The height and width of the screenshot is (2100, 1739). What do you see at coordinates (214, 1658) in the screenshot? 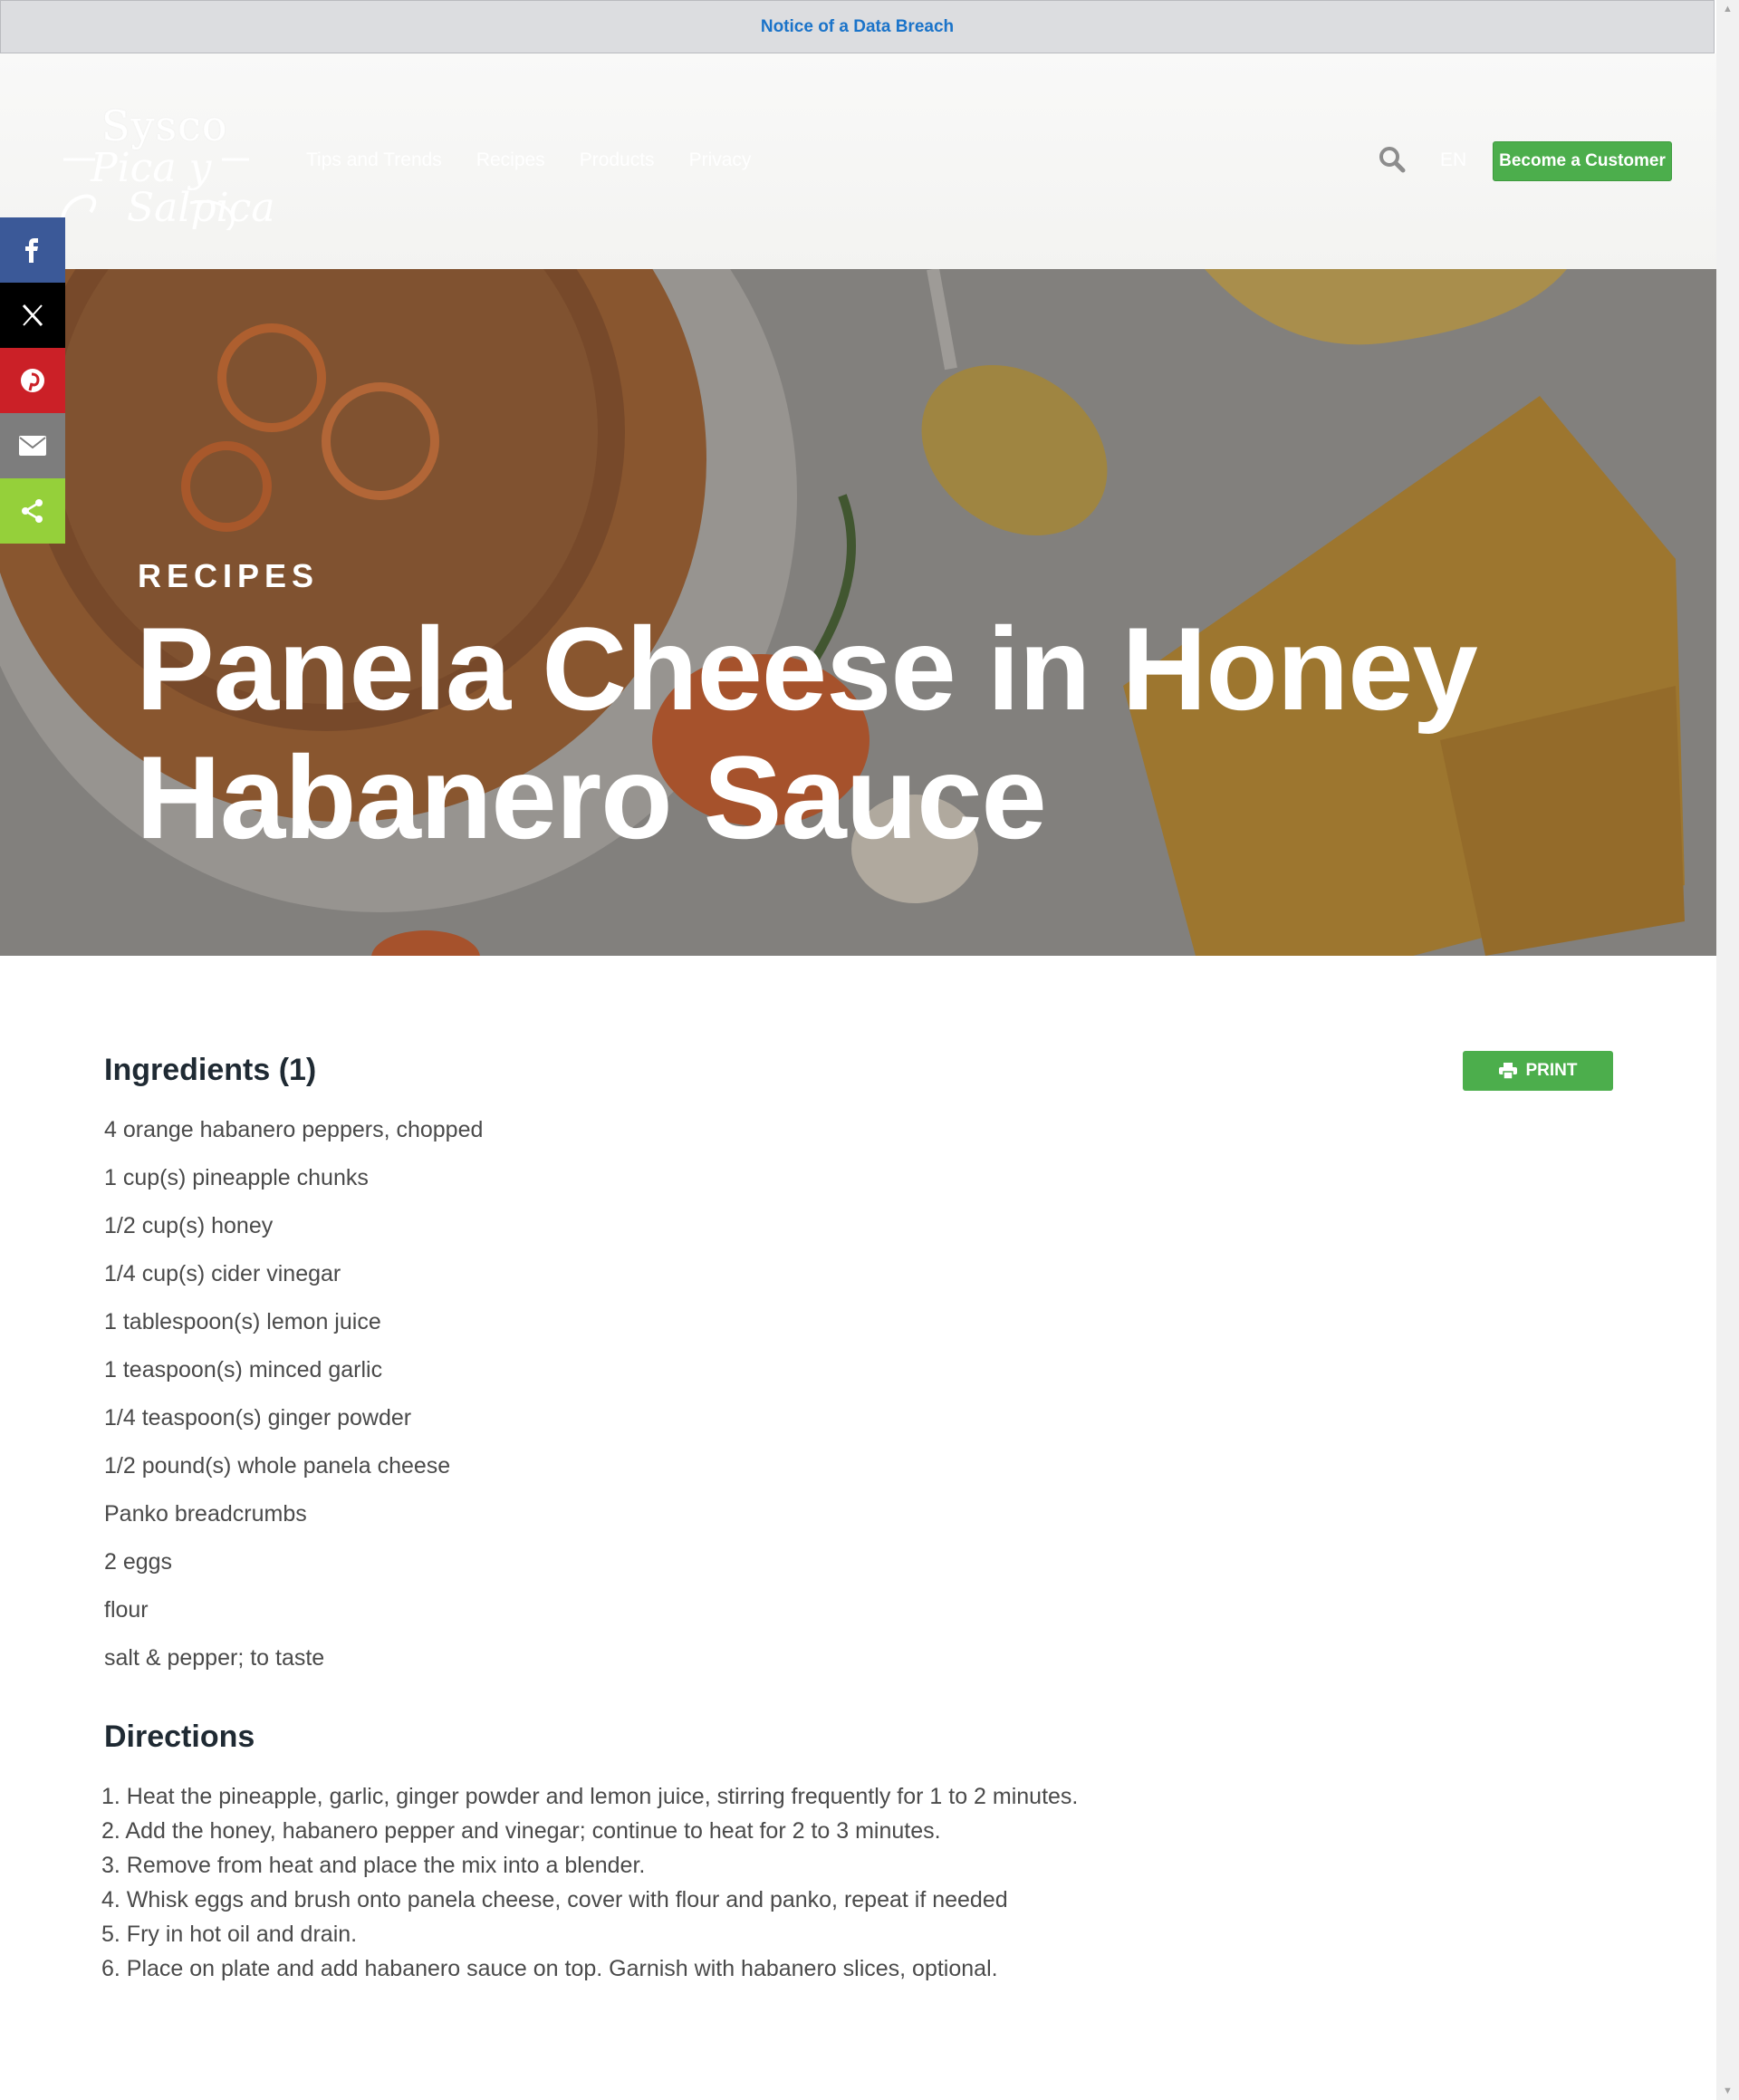
I see `ingredient-item: salt & pepper; to taste` at bounding box center [214, 1658].